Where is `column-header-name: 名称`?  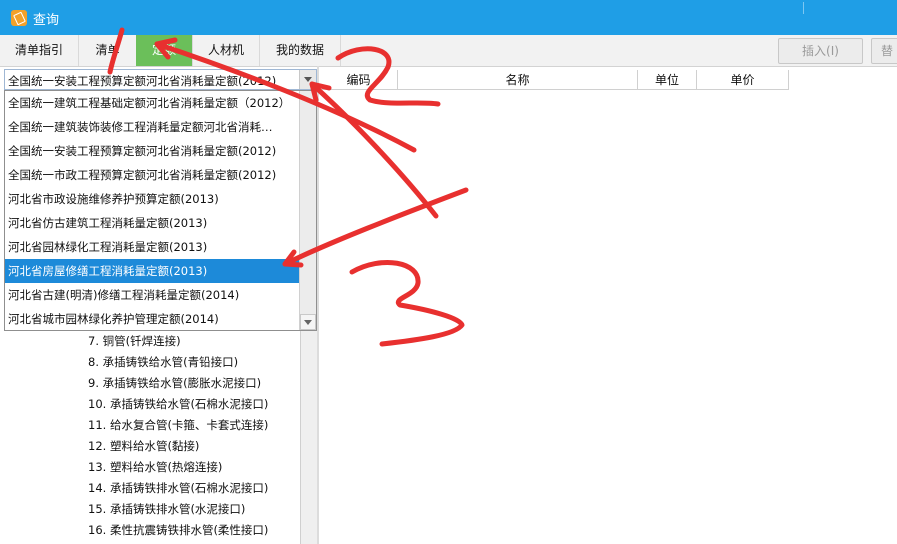 column-header-name: 名称 is located at coordinates (518, 80).